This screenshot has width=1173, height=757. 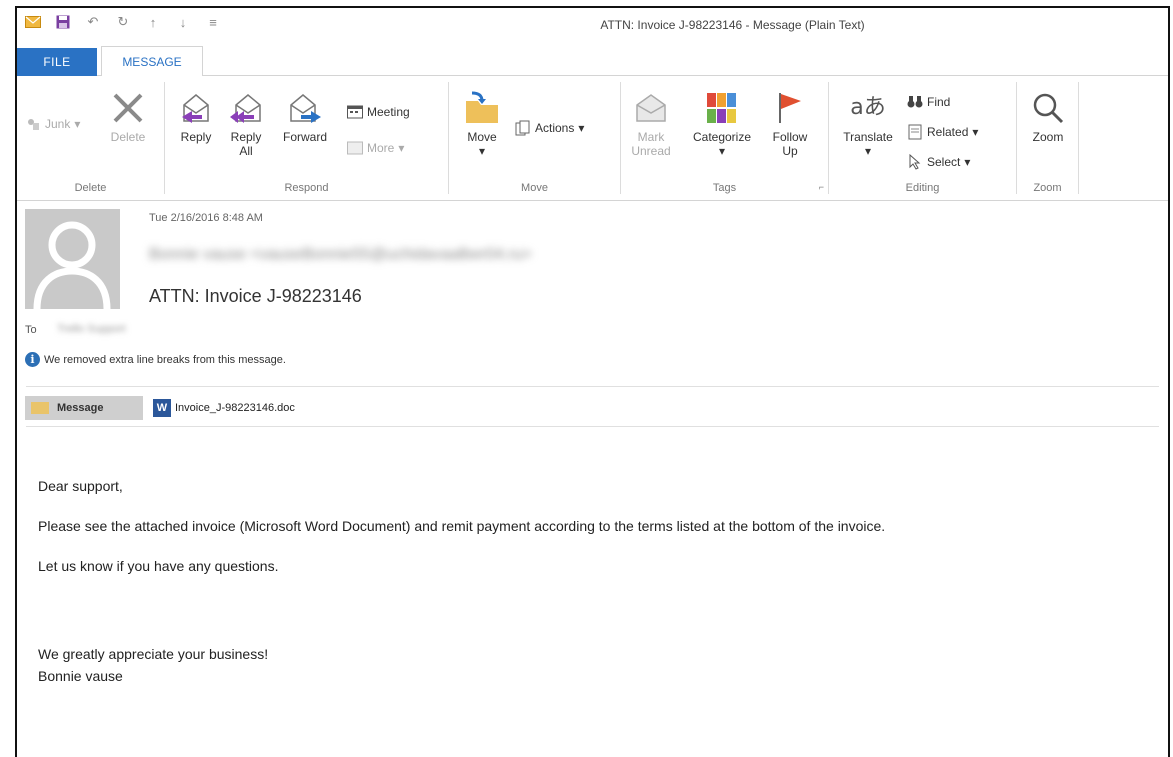 What do you see at coordinates (80, 676) in the screenshot?
I see `body-signature: Bonnie vause` at bounding box center [80, 676].